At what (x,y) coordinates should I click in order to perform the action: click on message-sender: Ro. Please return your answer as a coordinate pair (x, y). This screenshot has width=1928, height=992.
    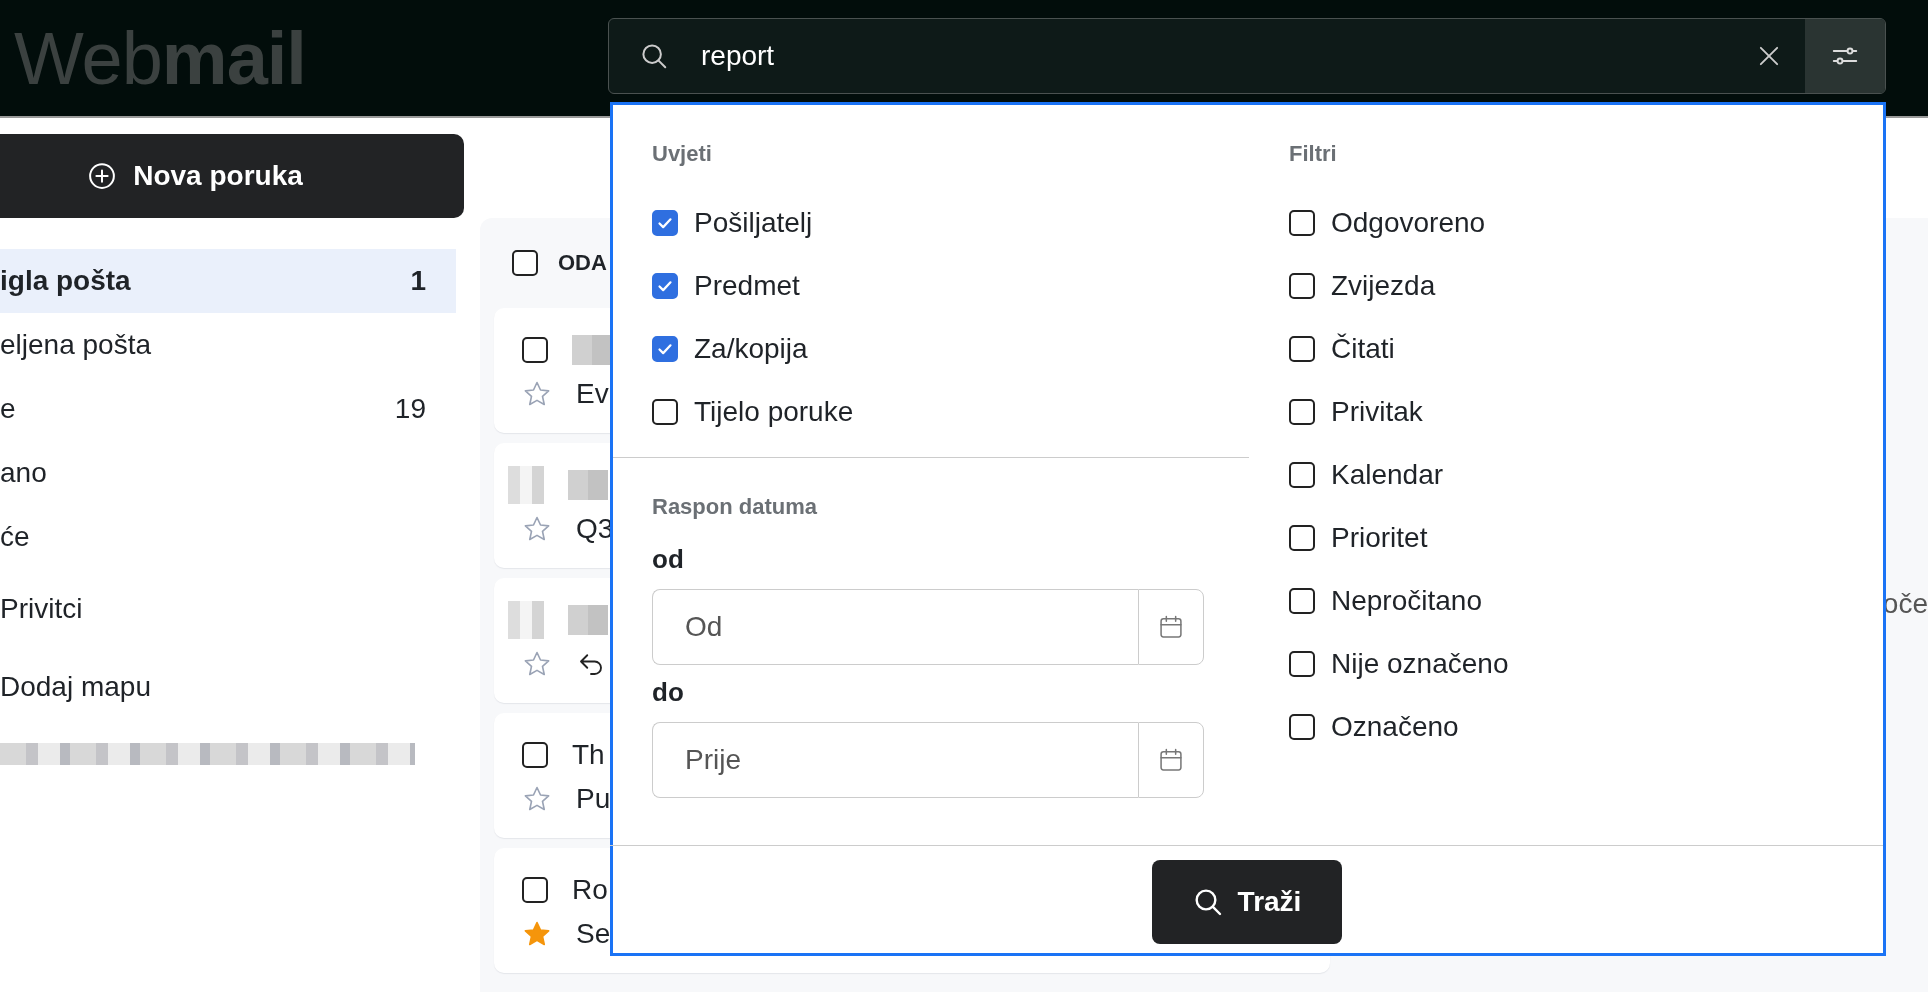
    Looking at the image, I should click on (590, 890).